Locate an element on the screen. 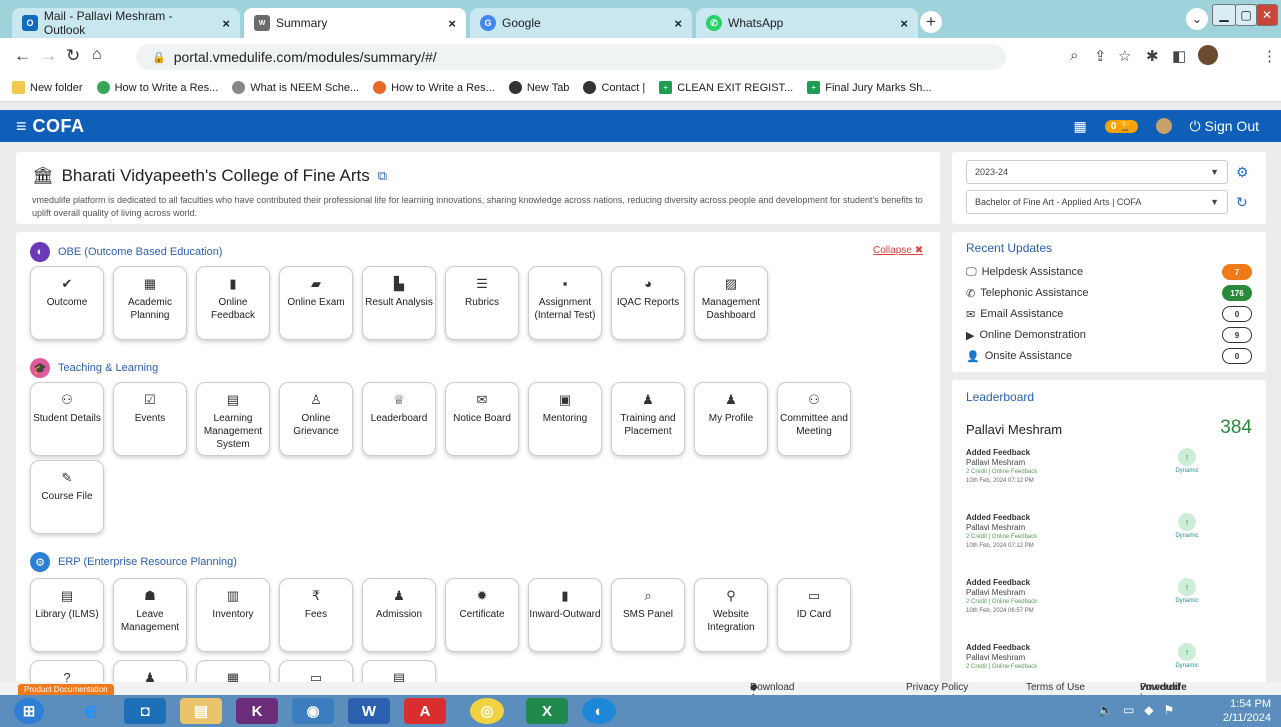 Image resolution: width=1281 pixels, height=727 pixels. module-tile: ☰ Rubrics is located at coordinates (482, 303).